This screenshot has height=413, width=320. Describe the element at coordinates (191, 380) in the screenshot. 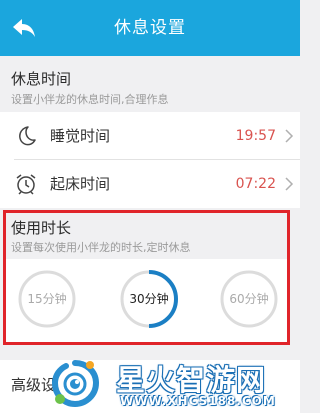

I see `watermark-title: 星火智游网` at that location.